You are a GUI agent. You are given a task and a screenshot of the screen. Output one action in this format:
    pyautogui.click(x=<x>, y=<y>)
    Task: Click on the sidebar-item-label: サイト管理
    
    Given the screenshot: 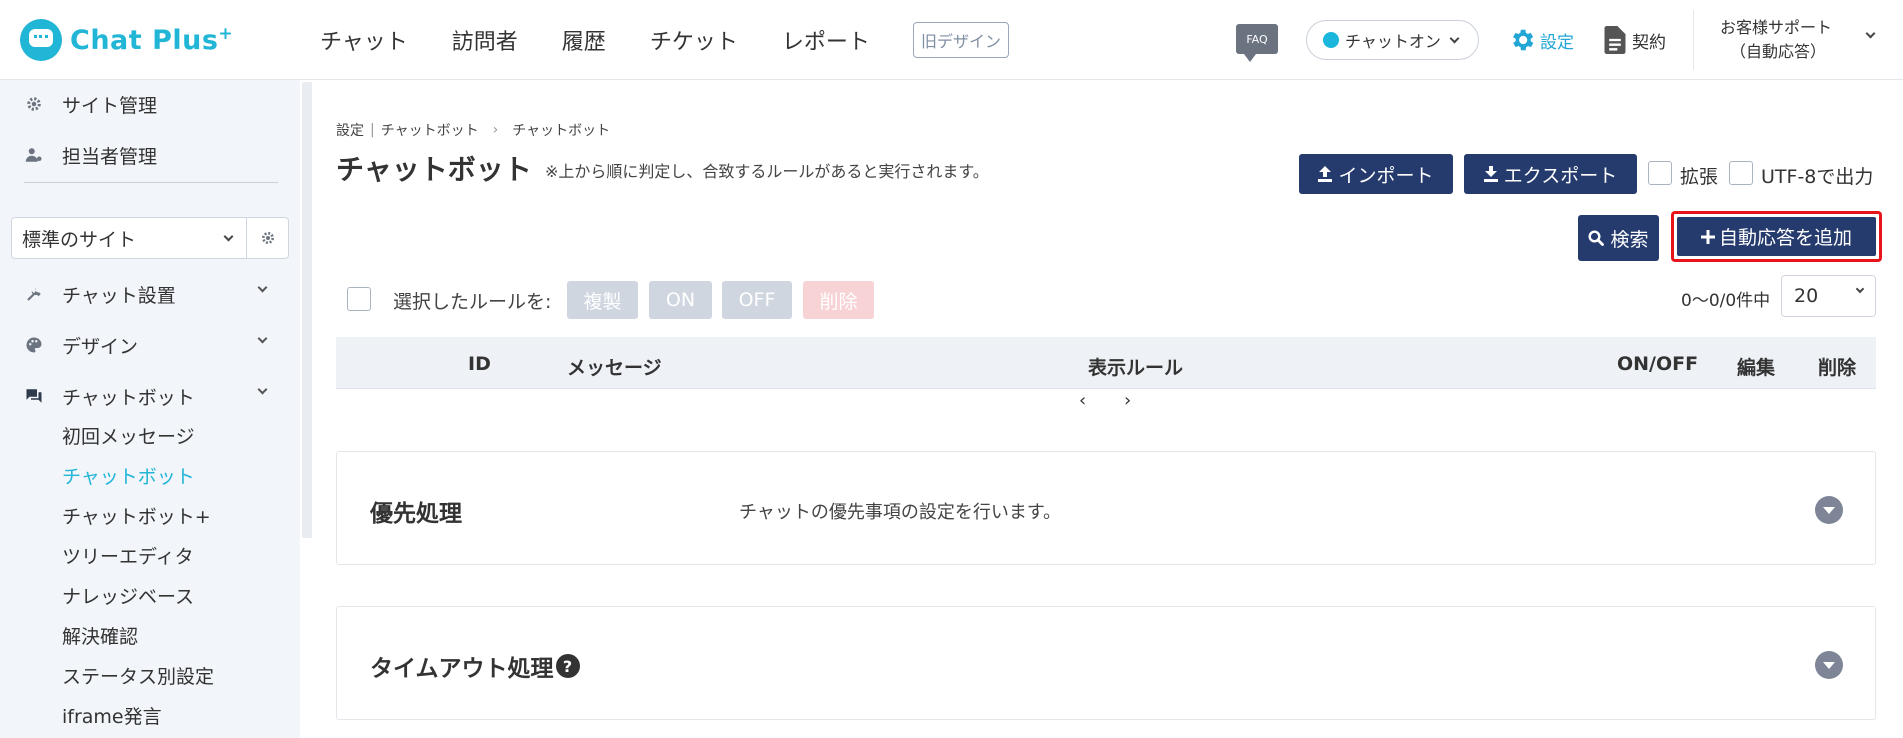 What is the action you would take?
    pyautogui.click(x=110, y=105)
    